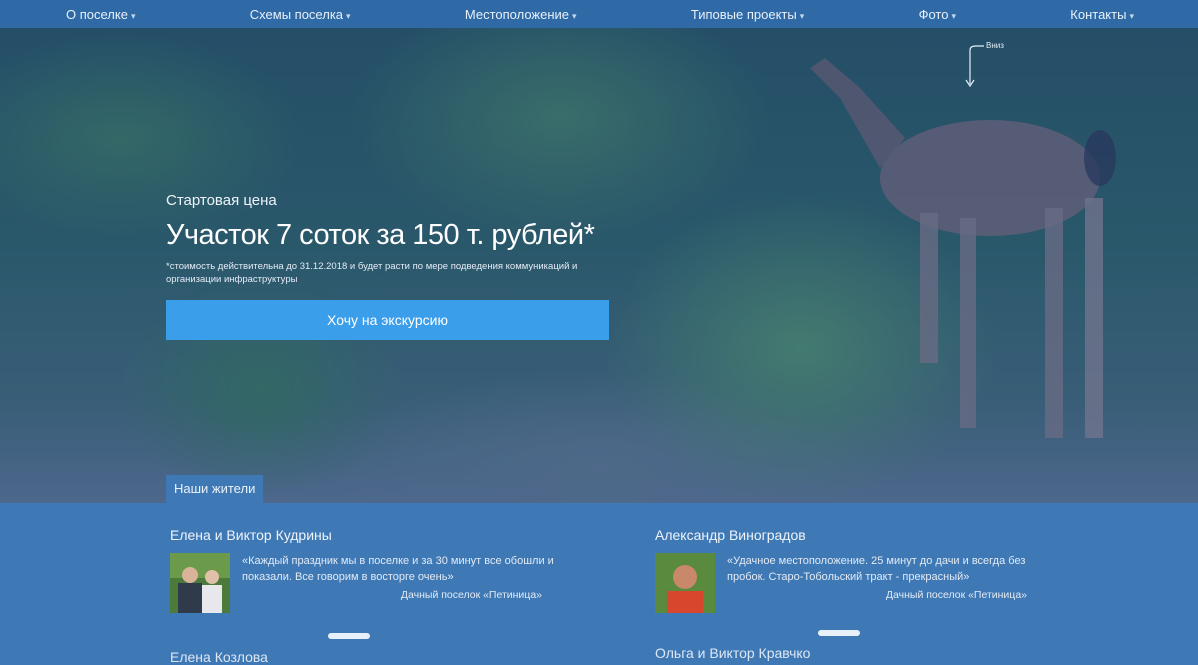 Image resolution: width=1198 pixels, height=665 pixels. What do you see at coordinates (730, 535) in the screenshot?
I see `review-author: Александр Виноградов` at bounding box center [730, 535].